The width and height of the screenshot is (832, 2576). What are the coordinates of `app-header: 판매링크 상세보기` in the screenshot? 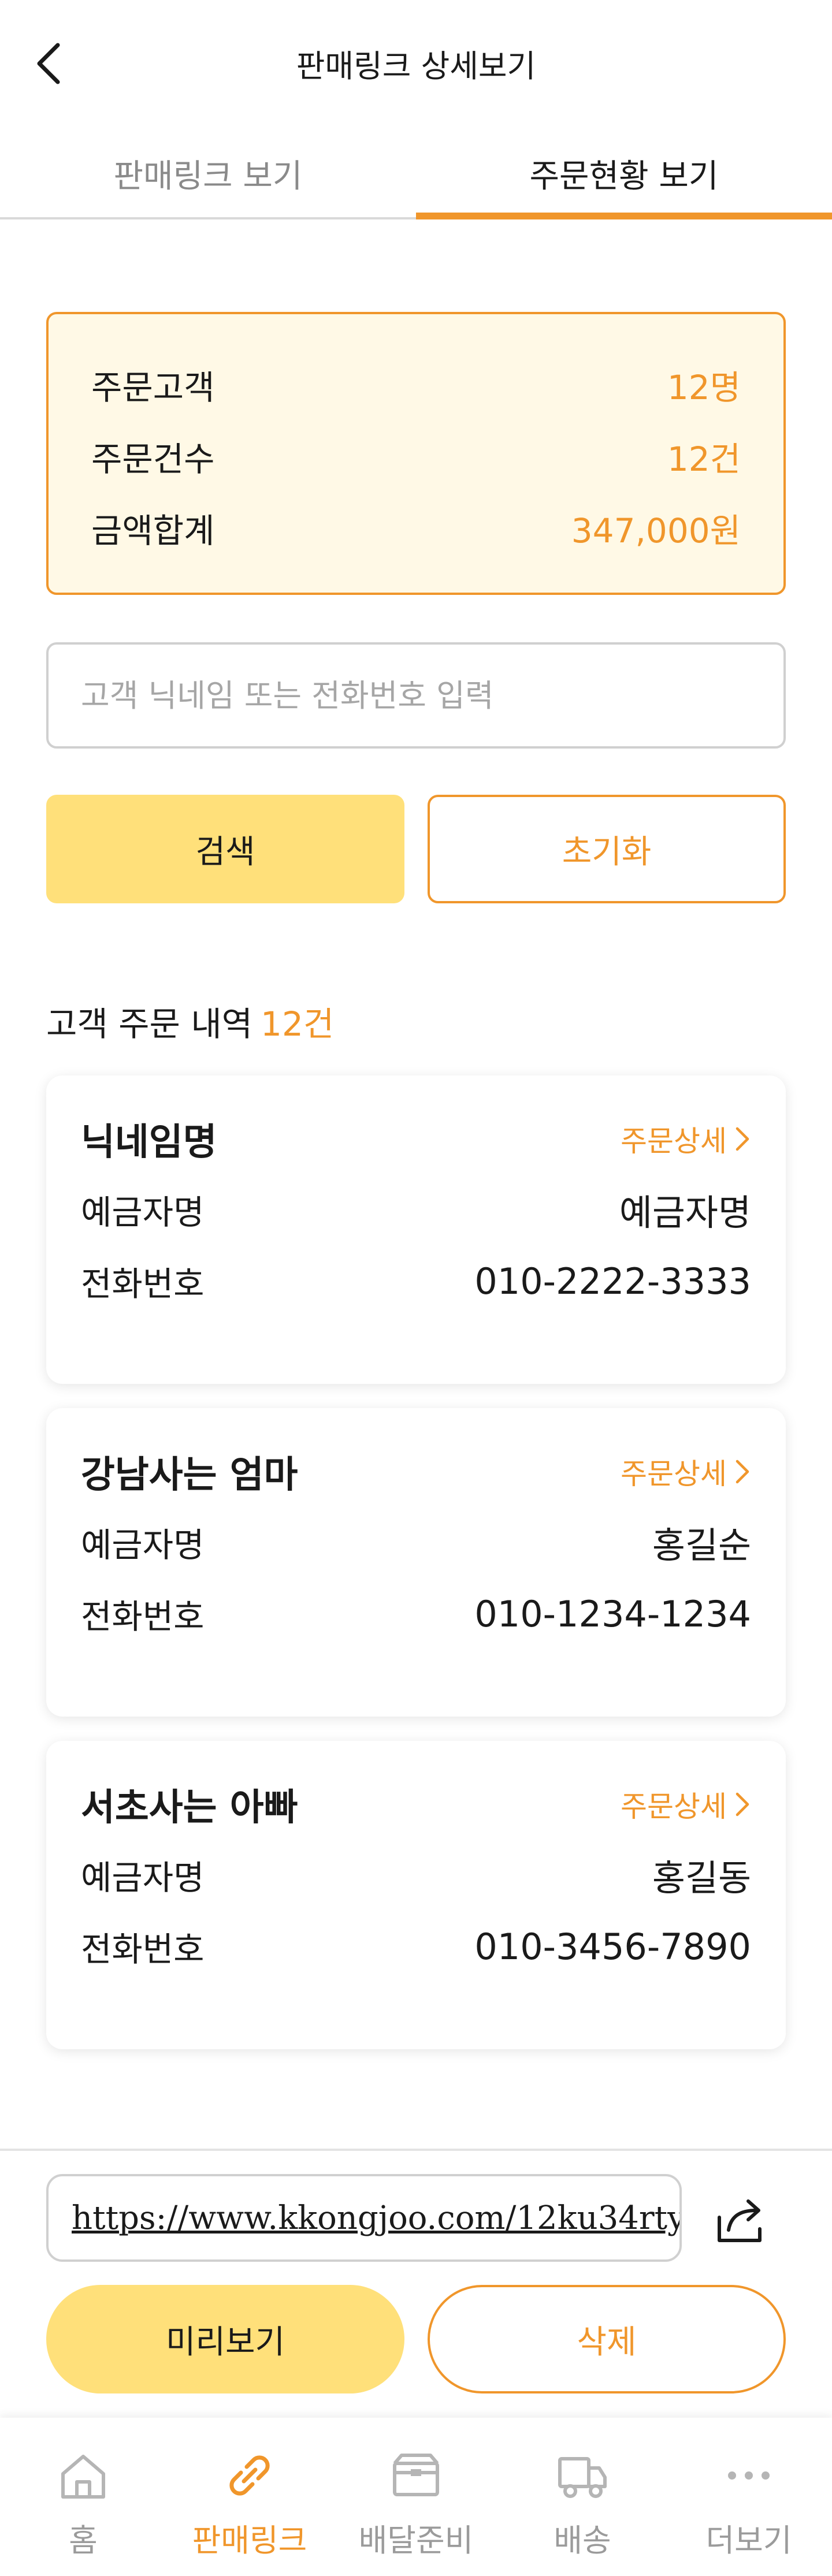 It's located at (416, 63).